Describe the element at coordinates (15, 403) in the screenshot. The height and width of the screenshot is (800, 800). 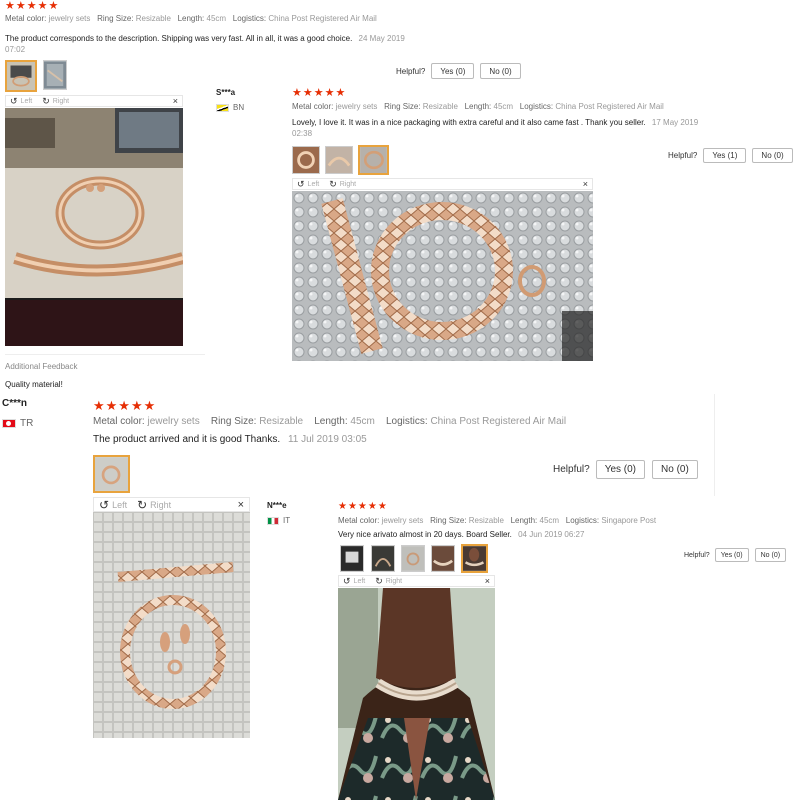
I see `review3-user-name: C***n` at that location.